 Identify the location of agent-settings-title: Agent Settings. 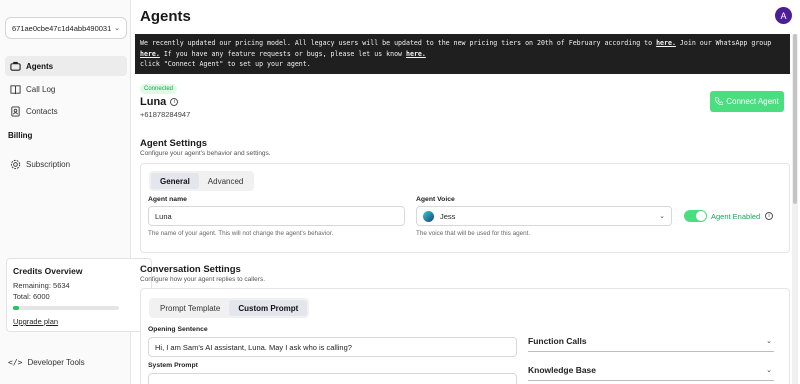
(174, 143).